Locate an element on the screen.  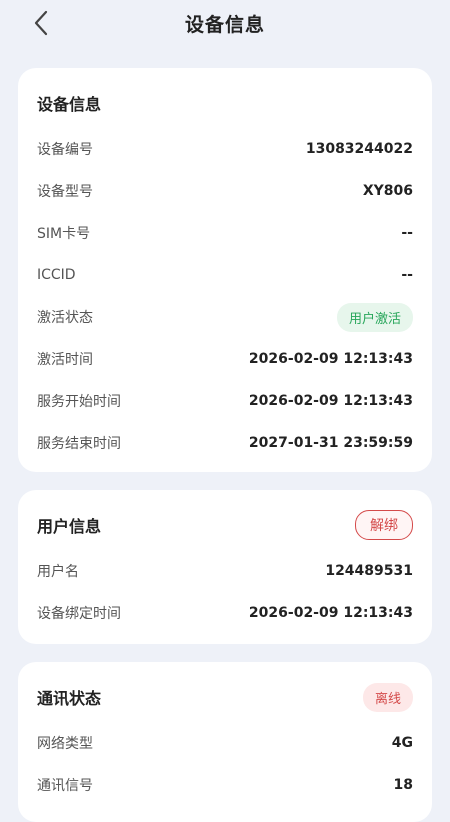
offline-status-badge: 离线 is located at coordinates (387, 697).